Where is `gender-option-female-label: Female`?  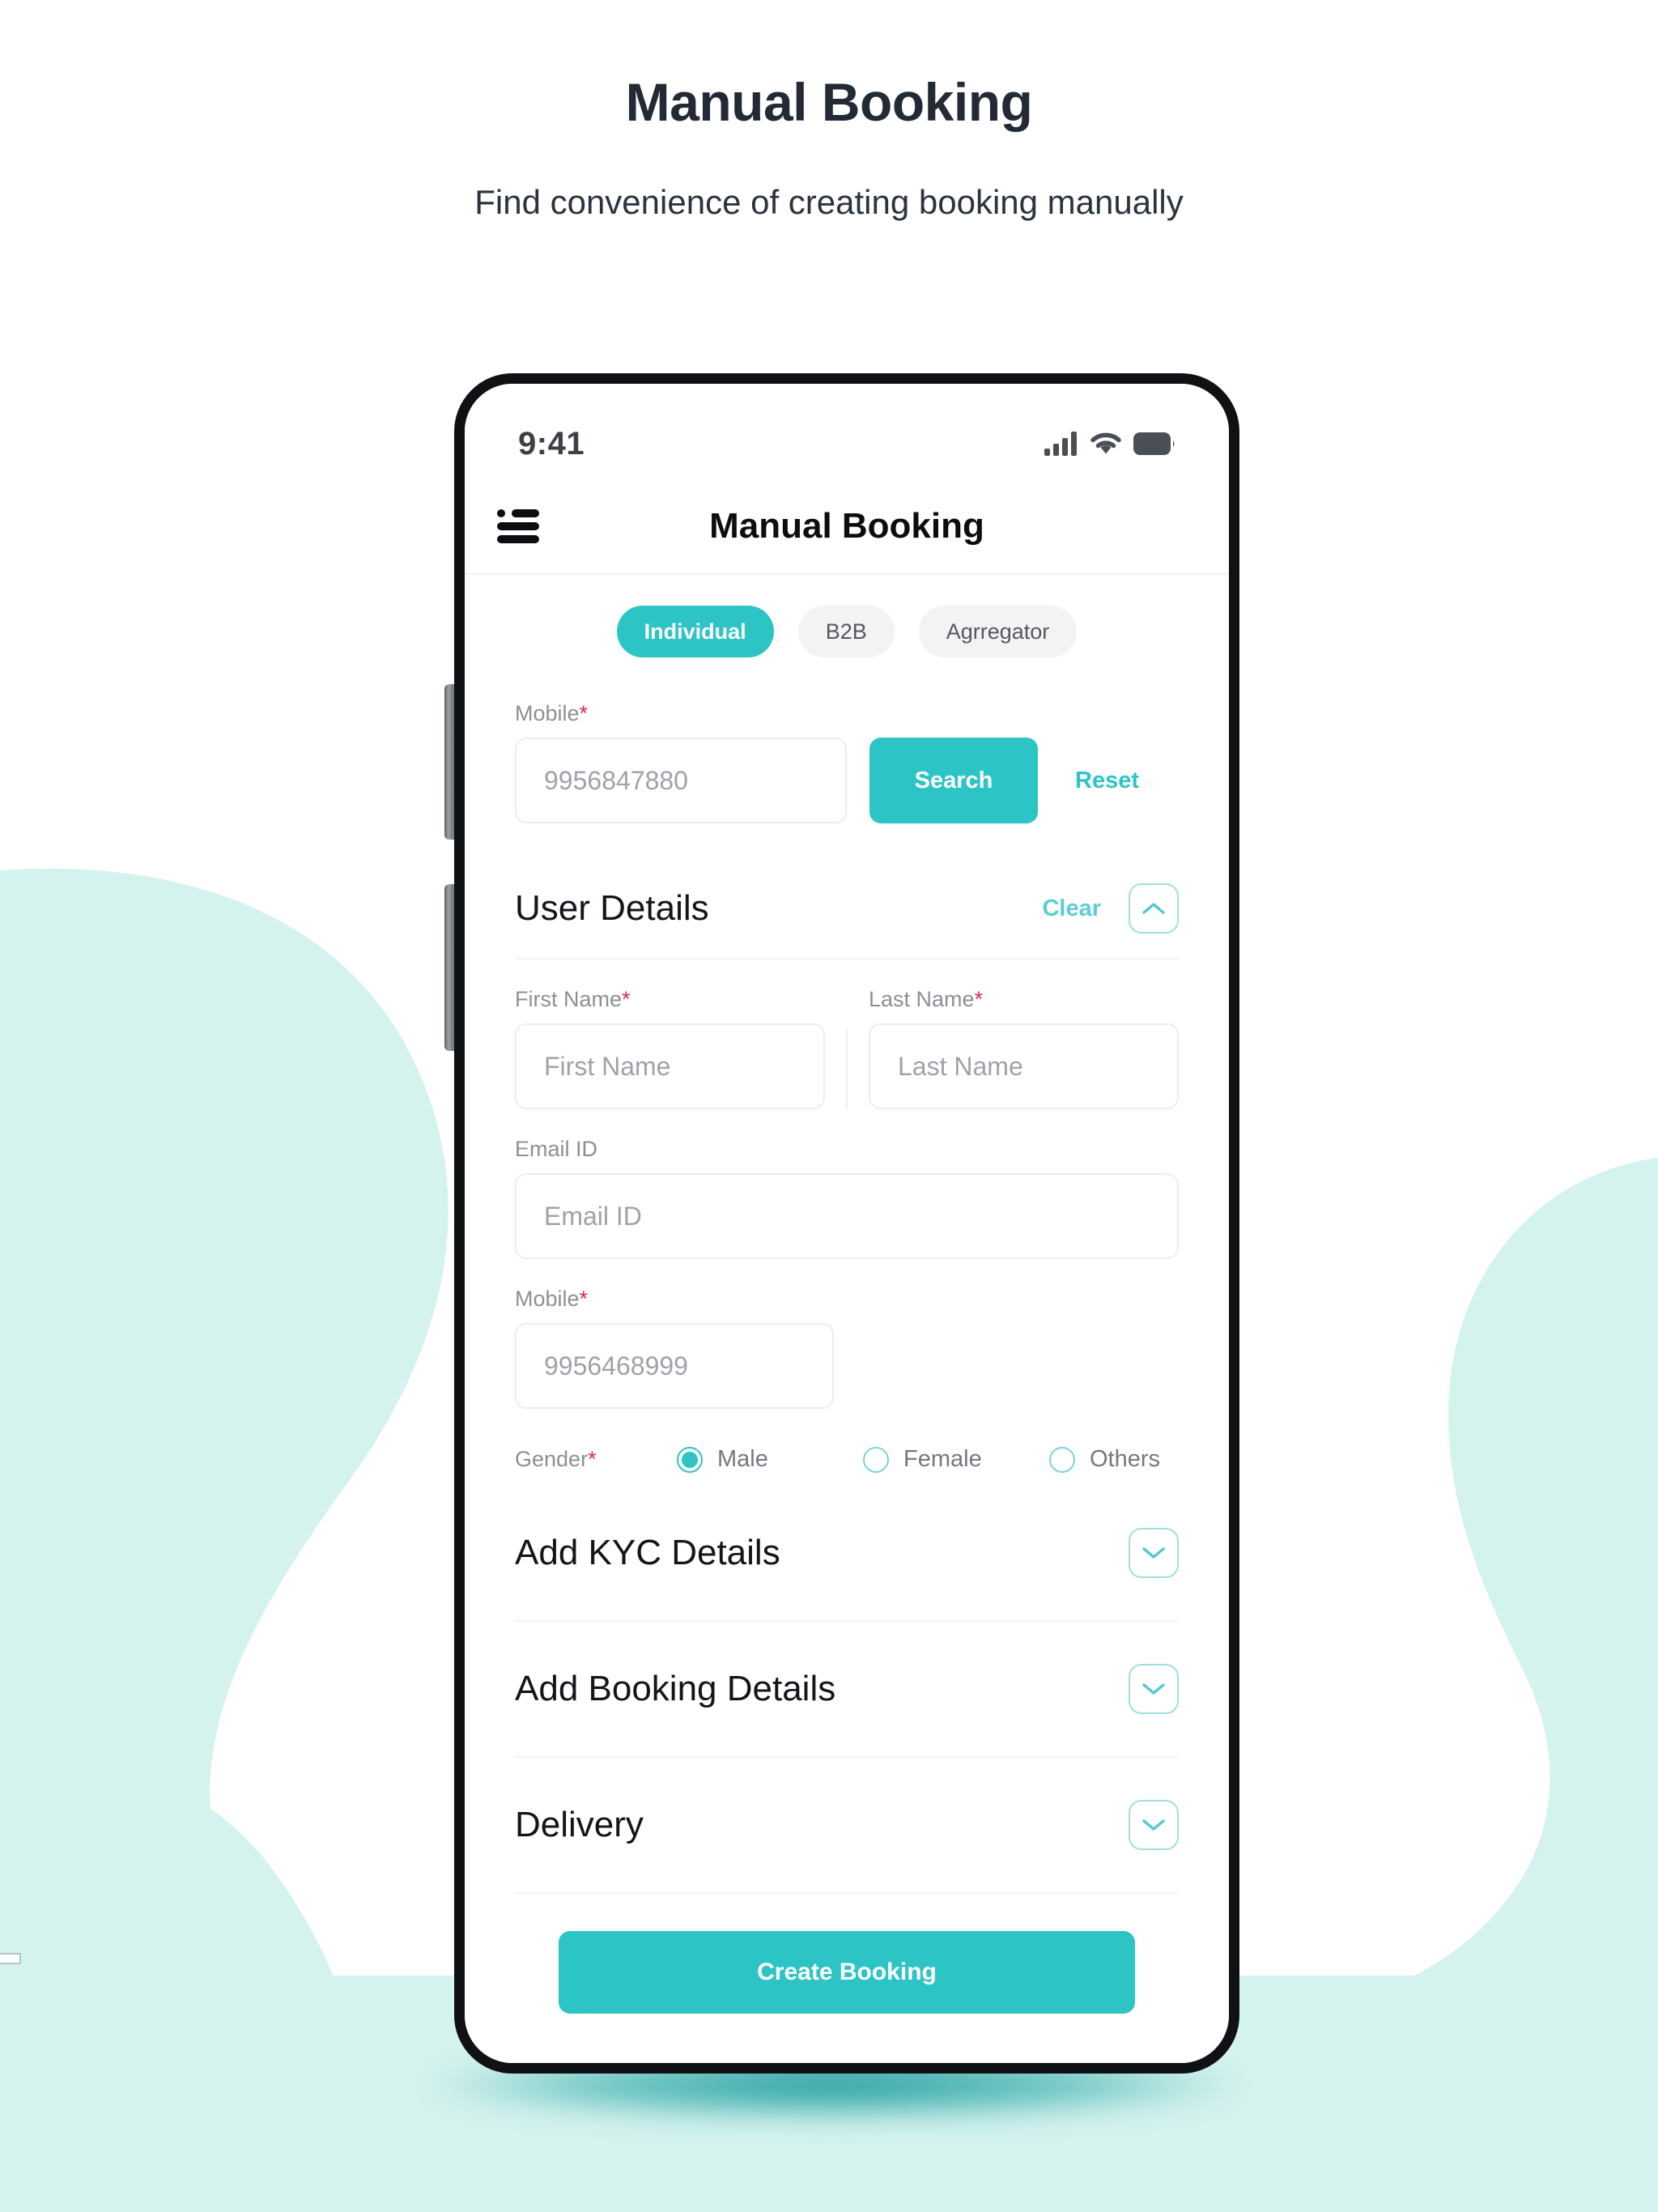
gender-option-female-label: Female is located at coordinates (942, 1459).